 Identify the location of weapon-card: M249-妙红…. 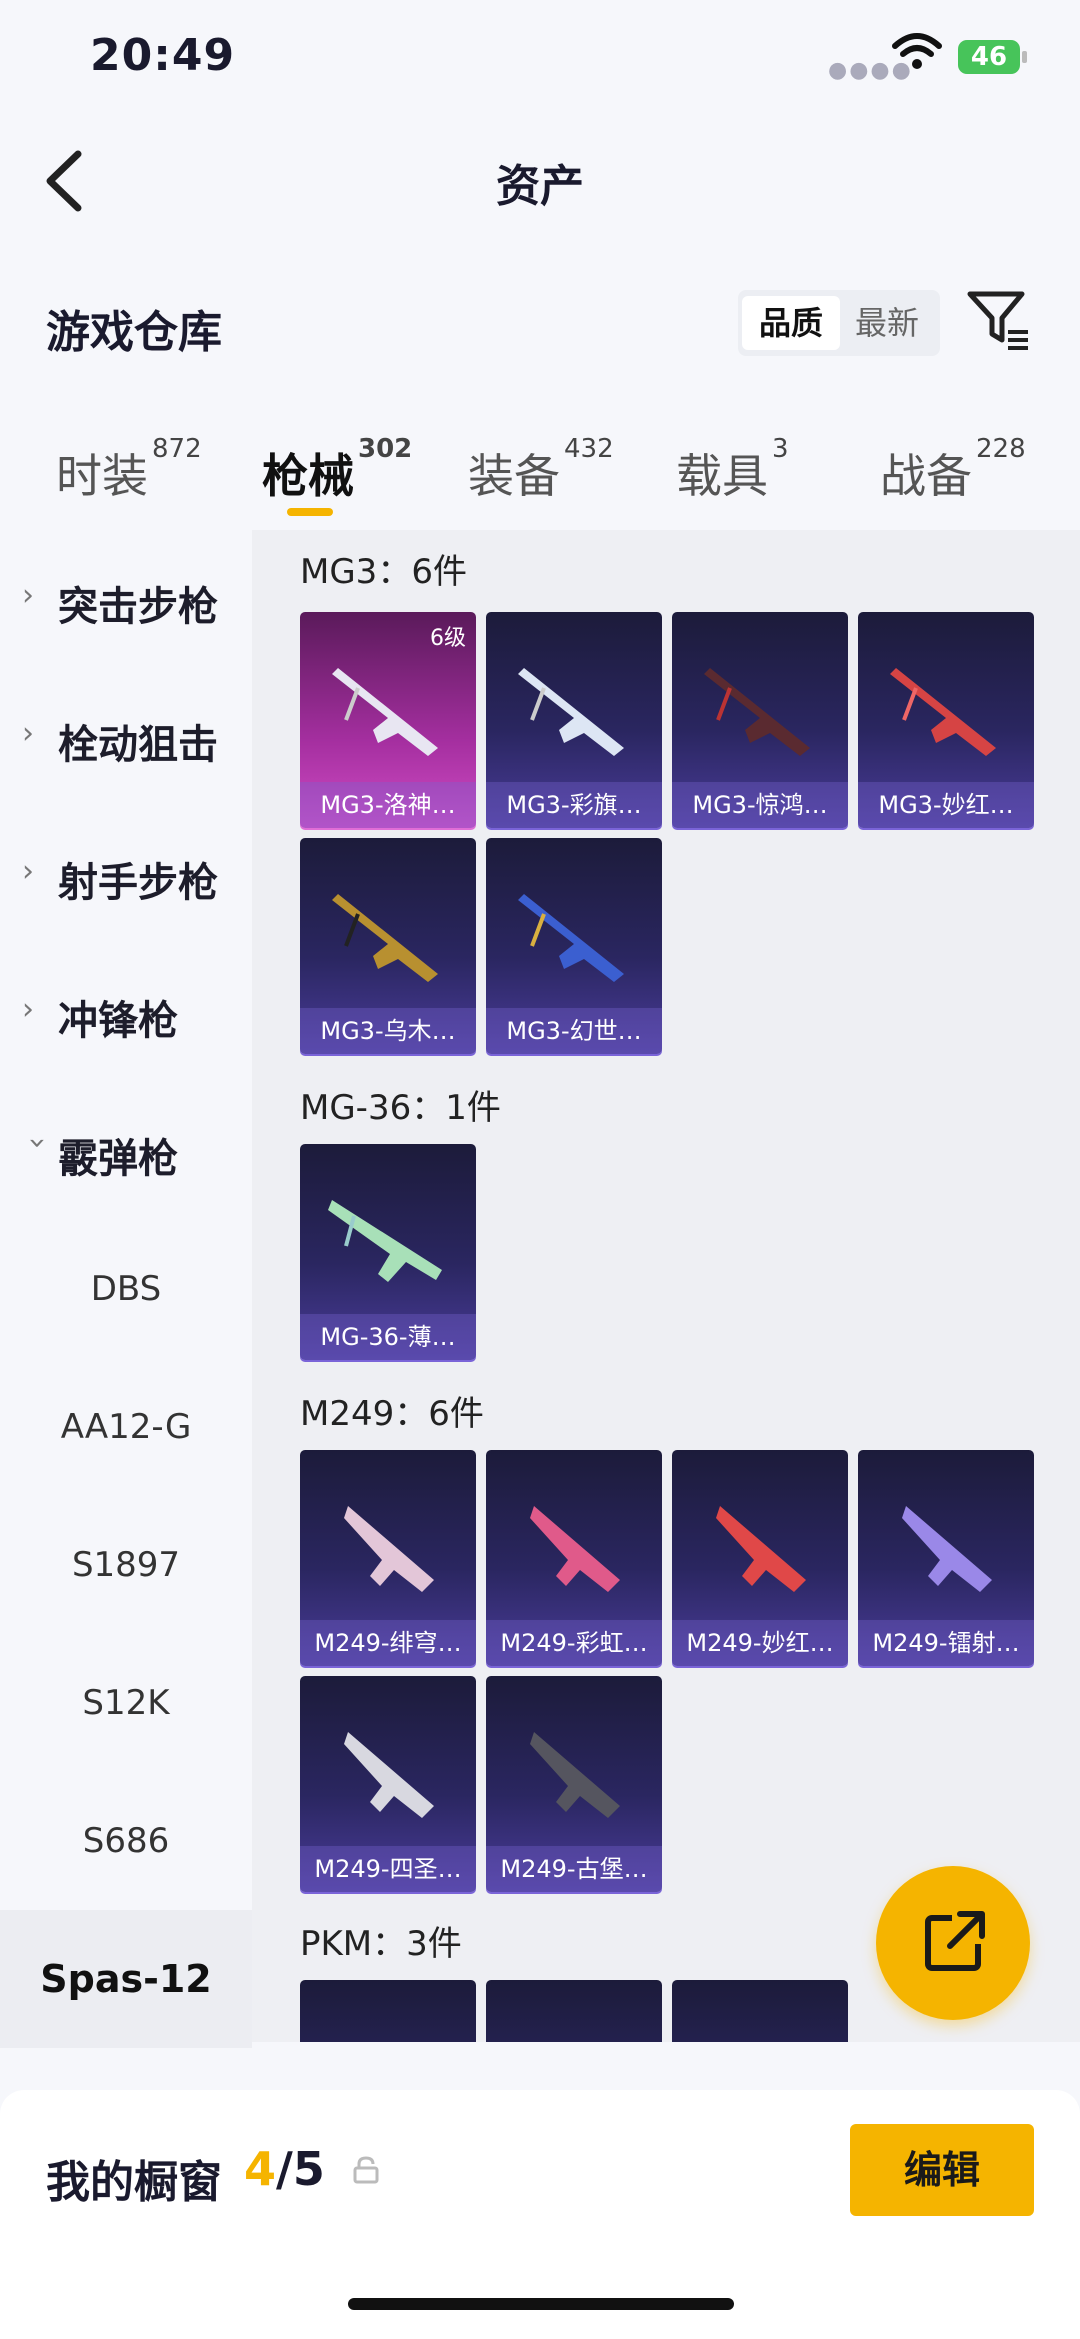
(760, 1558).